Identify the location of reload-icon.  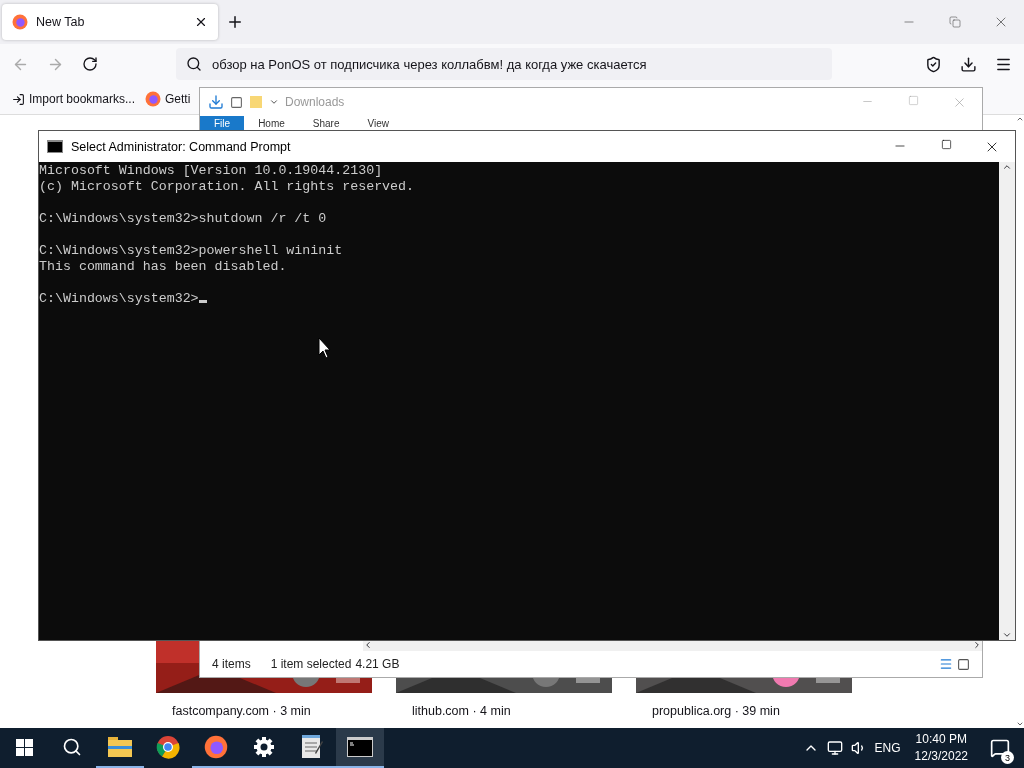
(90, 64).